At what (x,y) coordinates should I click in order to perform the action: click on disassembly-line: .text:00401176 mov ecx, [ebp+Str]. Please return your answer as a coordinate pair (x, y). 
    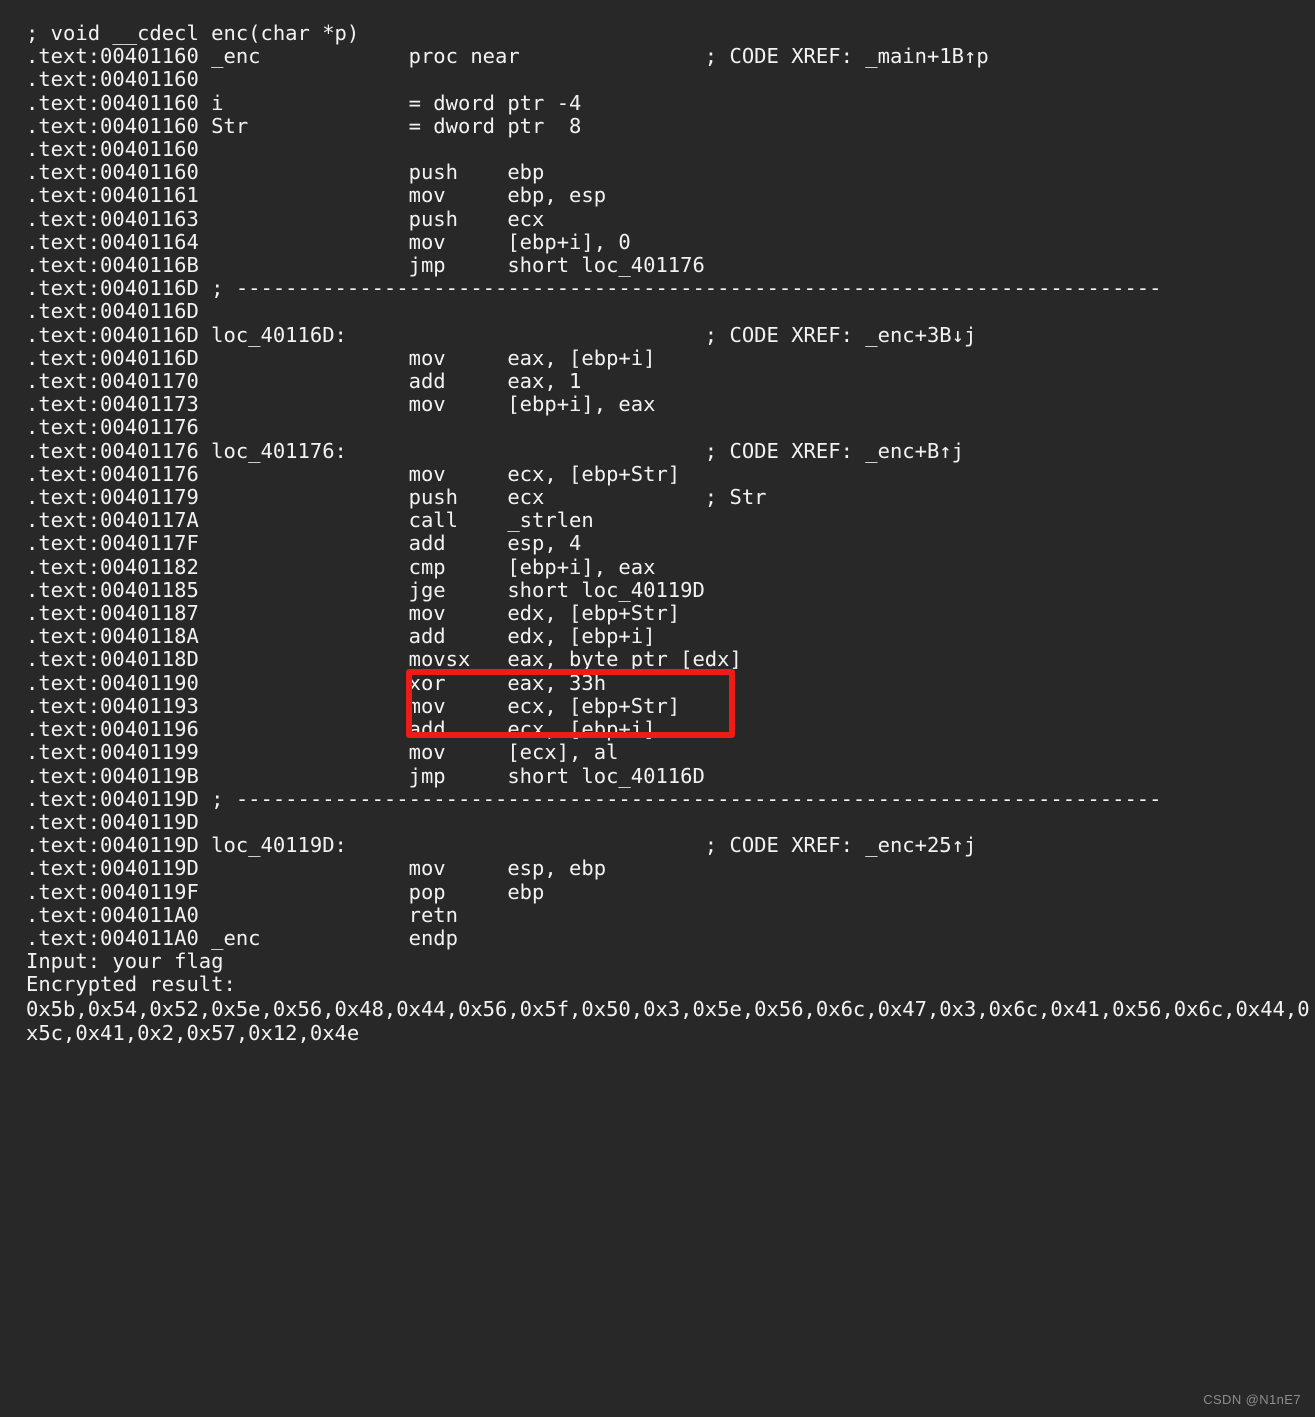
    Looking at the image, I should click on (670, 474).